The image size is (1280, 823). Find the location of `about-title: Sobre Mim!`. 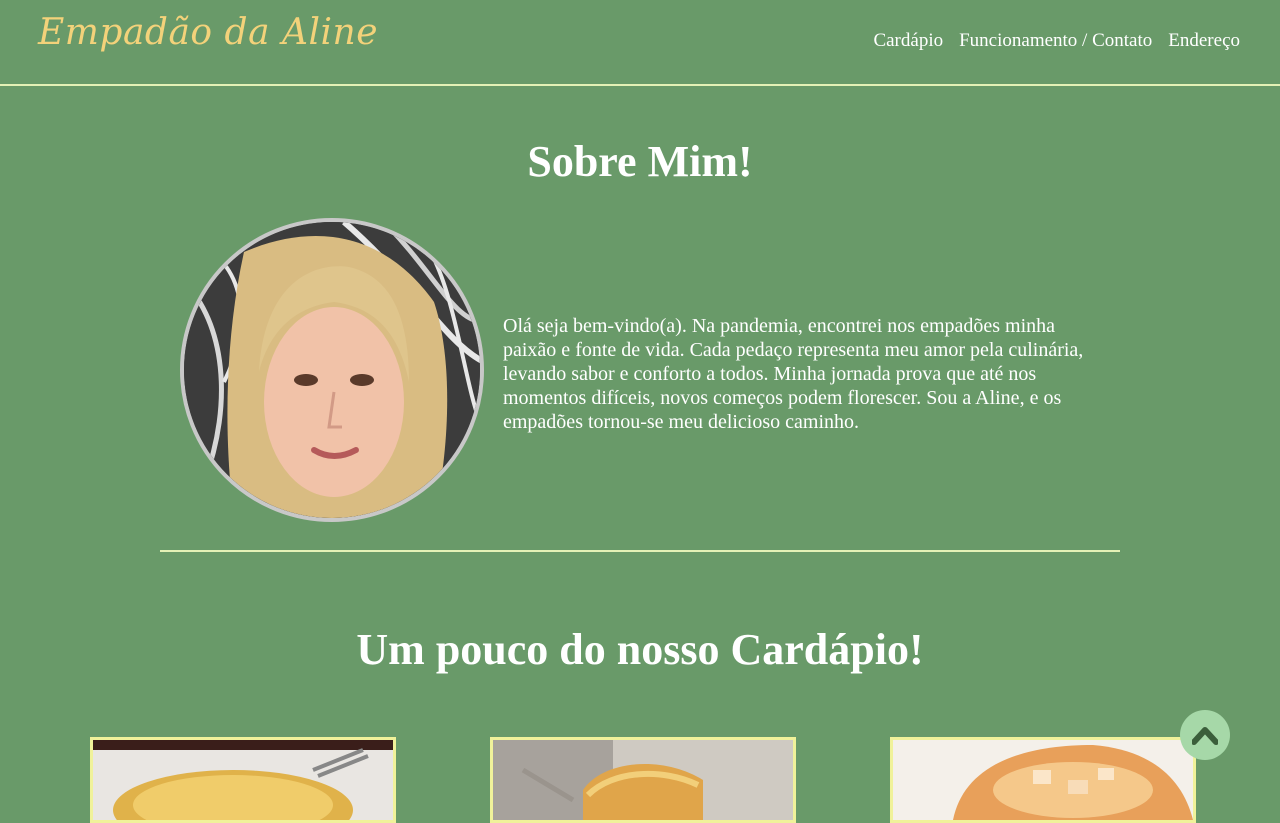

about-title: Sobre Mim! is located at coordinates (640, 161).